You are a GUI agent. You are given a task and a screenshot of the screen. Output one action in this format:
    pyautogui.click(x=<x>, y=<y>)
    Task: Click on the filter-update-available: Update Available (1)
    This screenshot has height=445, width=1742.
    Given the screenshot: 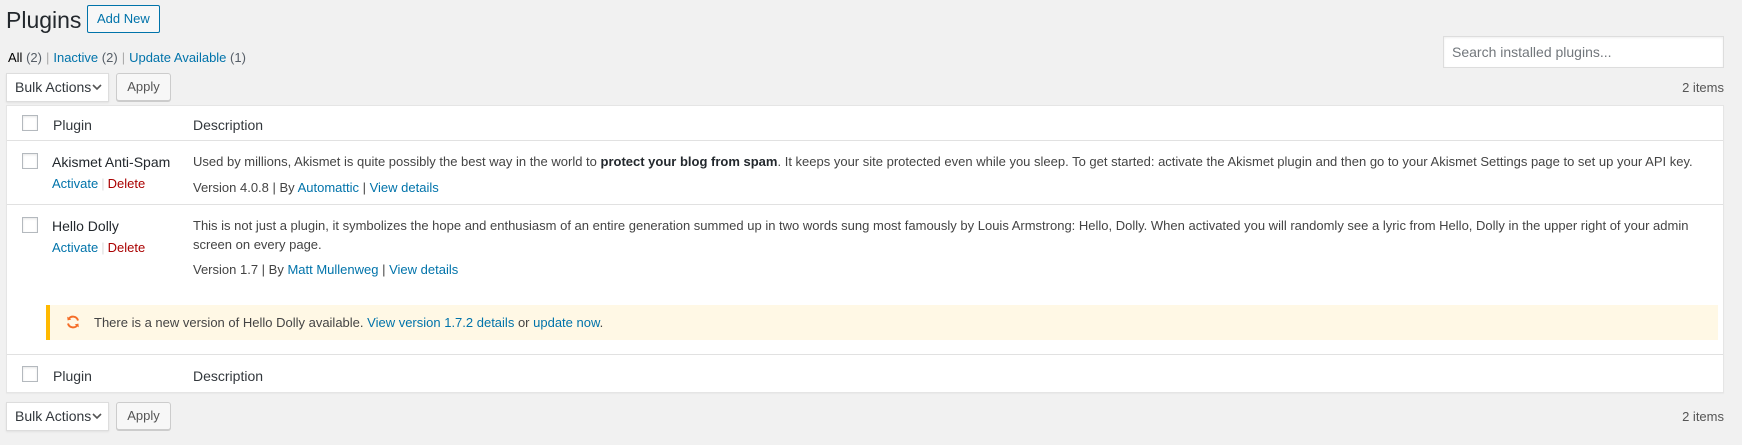 What is the action you would take?
    pyautogui.click(x=187, y=57)
    